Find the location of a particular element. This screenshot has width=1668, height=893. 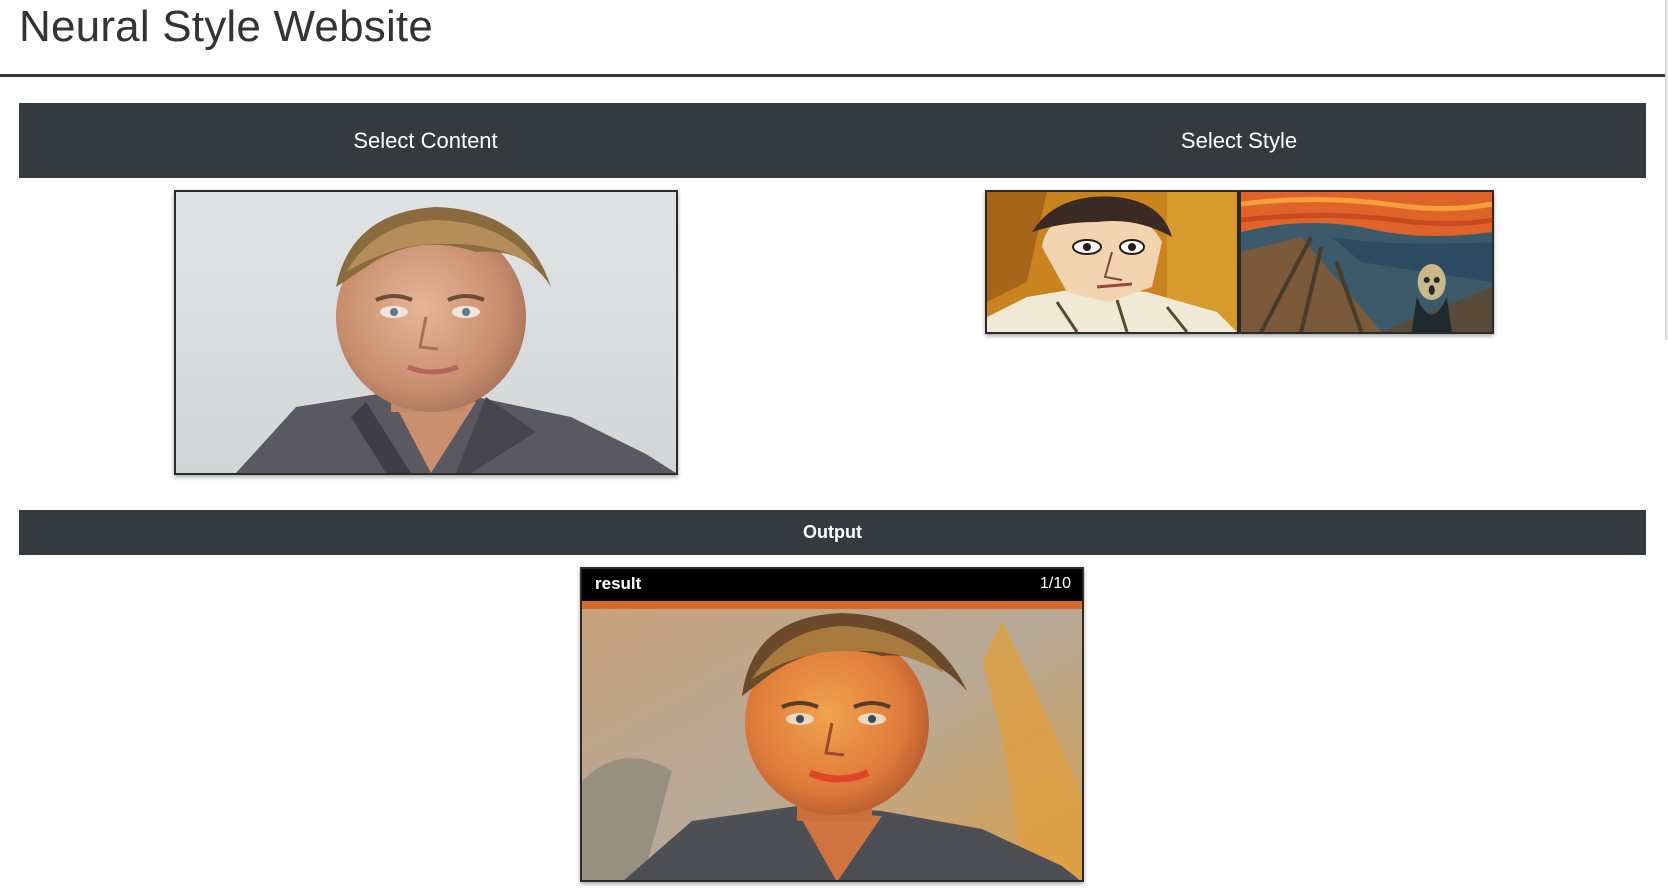

result-counter: 1/10 is located at coordinates (1055, 583).